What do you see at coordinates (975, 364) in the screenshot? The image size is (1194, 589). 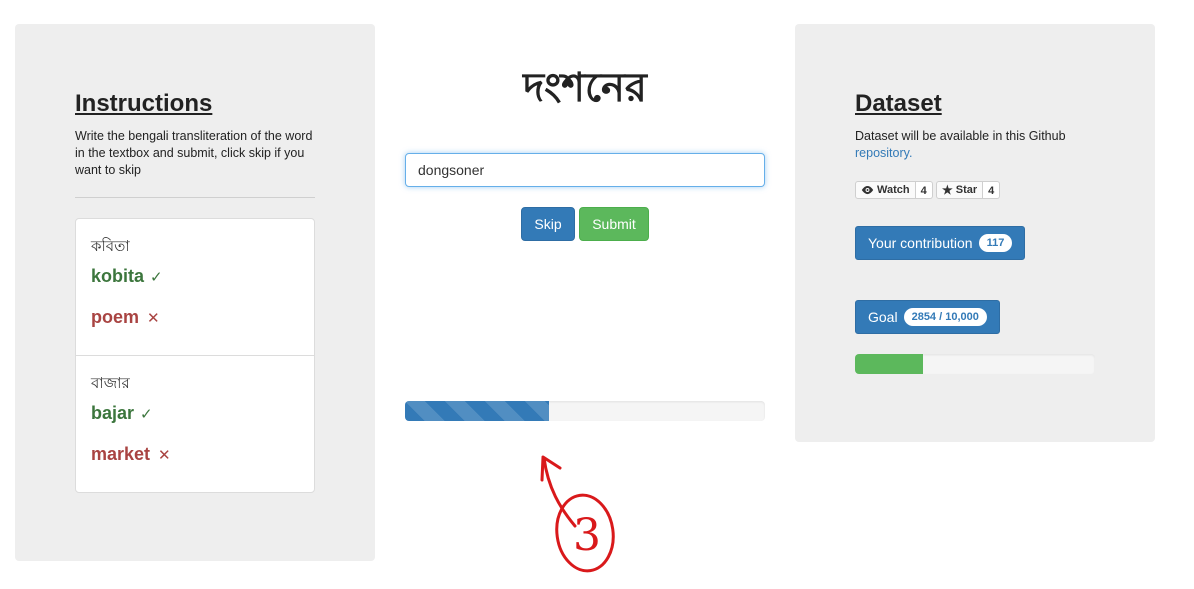 I see `goal-progress-bar` at bounding box center [975, 364].